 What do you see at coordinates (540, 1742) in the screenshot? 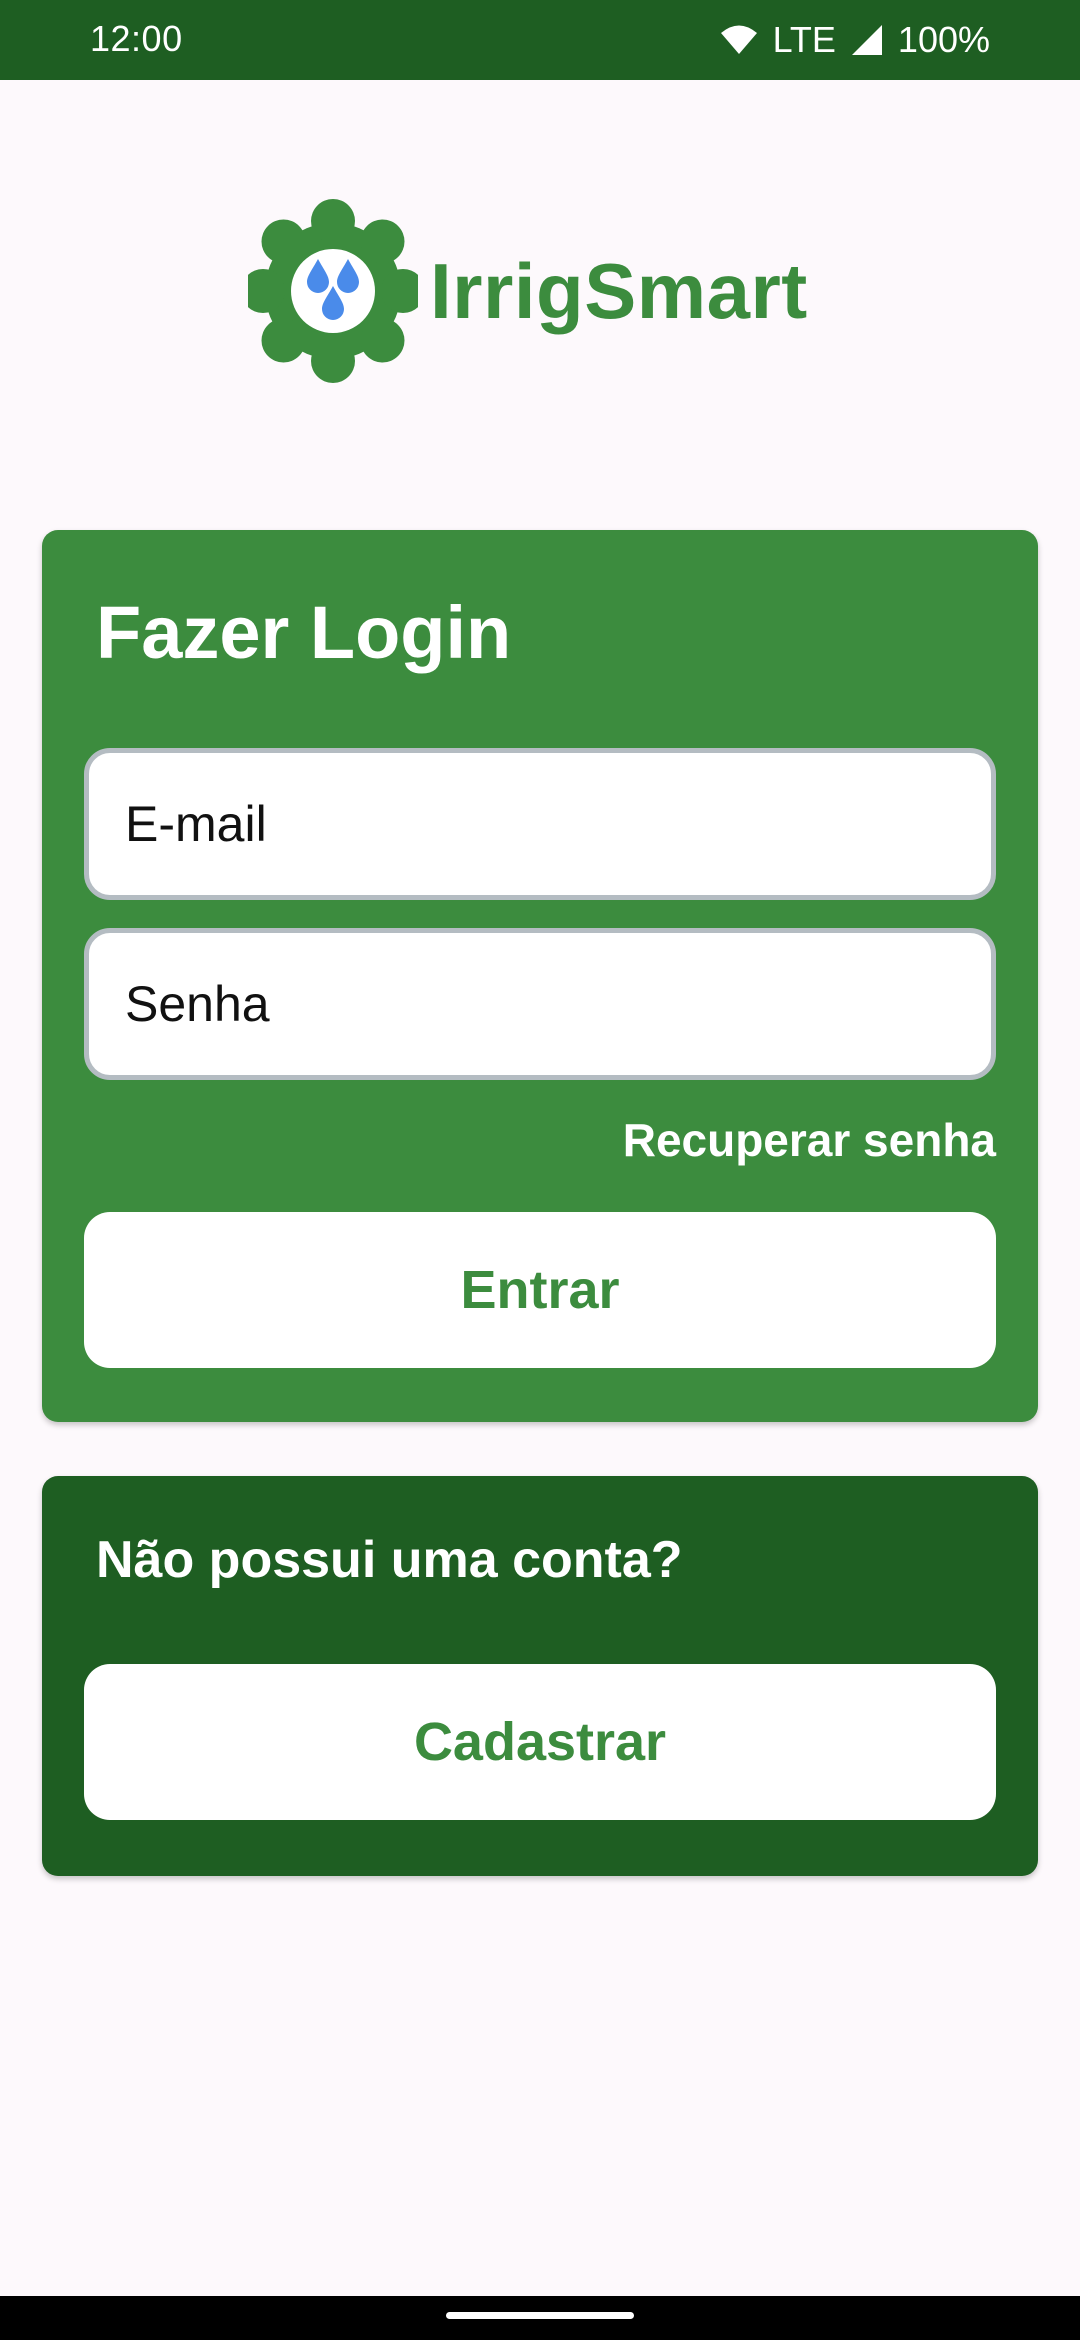
I see `signup-button: Cadastrar` at bounding box center [540, 1742].